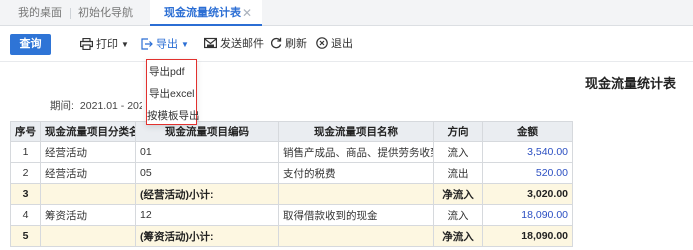  I want to click on toolbar: 查询 打印 ▼ 导出 ▼ 发送邮件 刷新 退出, so click(346, 44).